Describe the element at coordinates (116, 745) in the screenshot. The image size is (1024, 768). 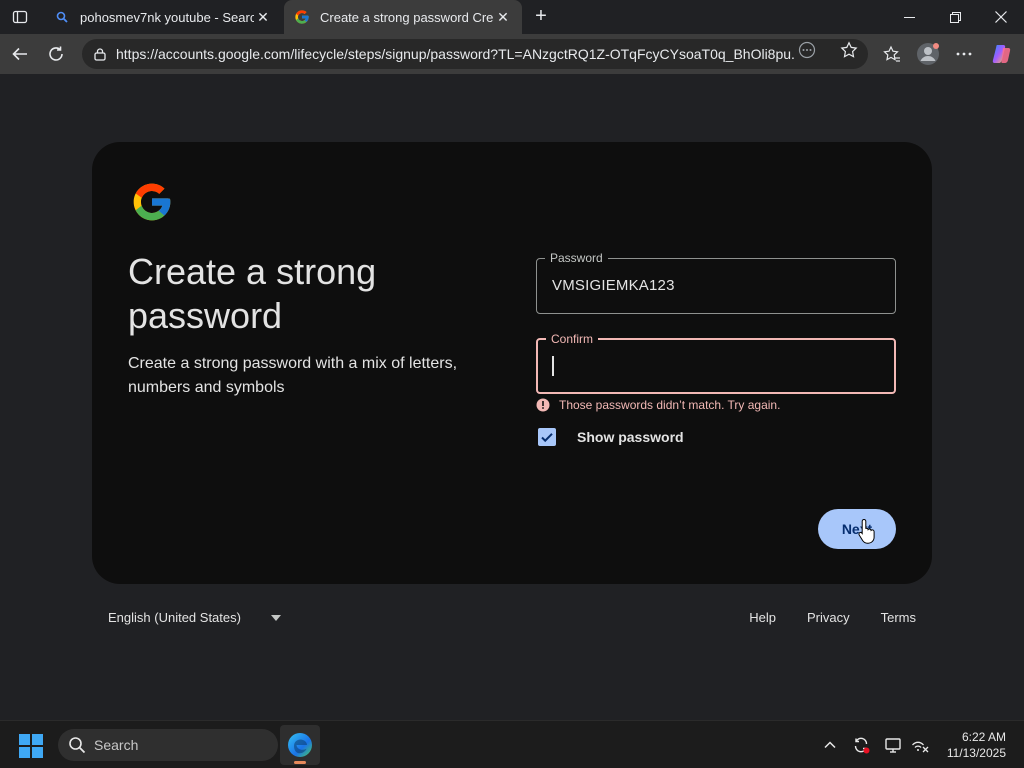
I see `taskbar-search-label: Search` at that location.